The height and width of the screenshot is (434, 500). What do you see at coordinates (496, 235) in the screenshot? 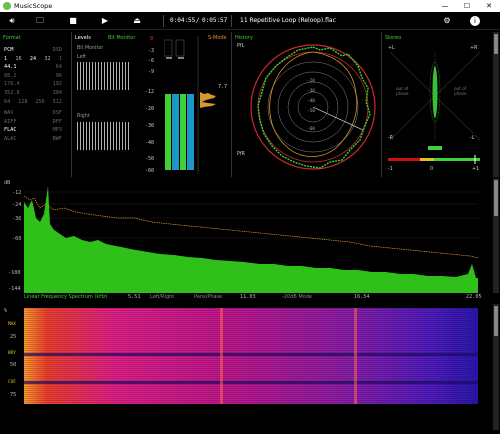
I see `spectrum-scrollbar` at bounding box center [496, 235].